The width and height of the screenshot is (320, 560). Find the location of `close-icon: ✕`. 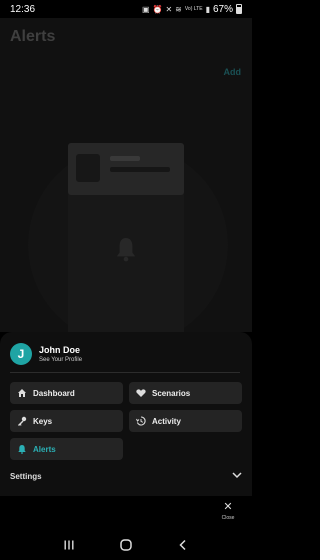

close-icon: ✕ is located at coordinates (228, 507).